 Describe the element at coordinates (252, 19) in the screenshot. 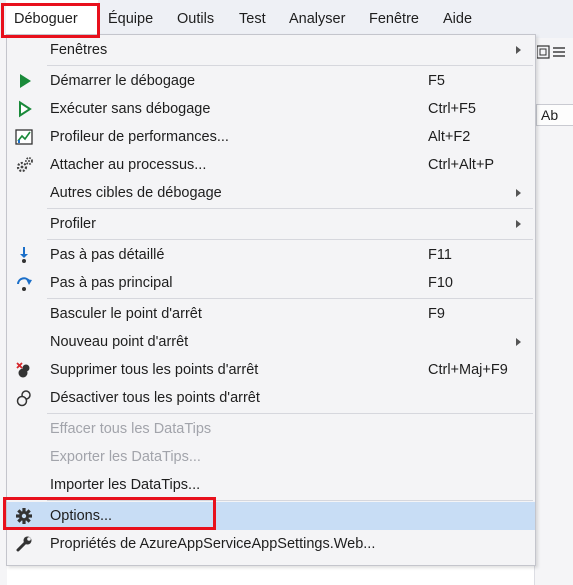

I see `menu-test: Test` at that location.